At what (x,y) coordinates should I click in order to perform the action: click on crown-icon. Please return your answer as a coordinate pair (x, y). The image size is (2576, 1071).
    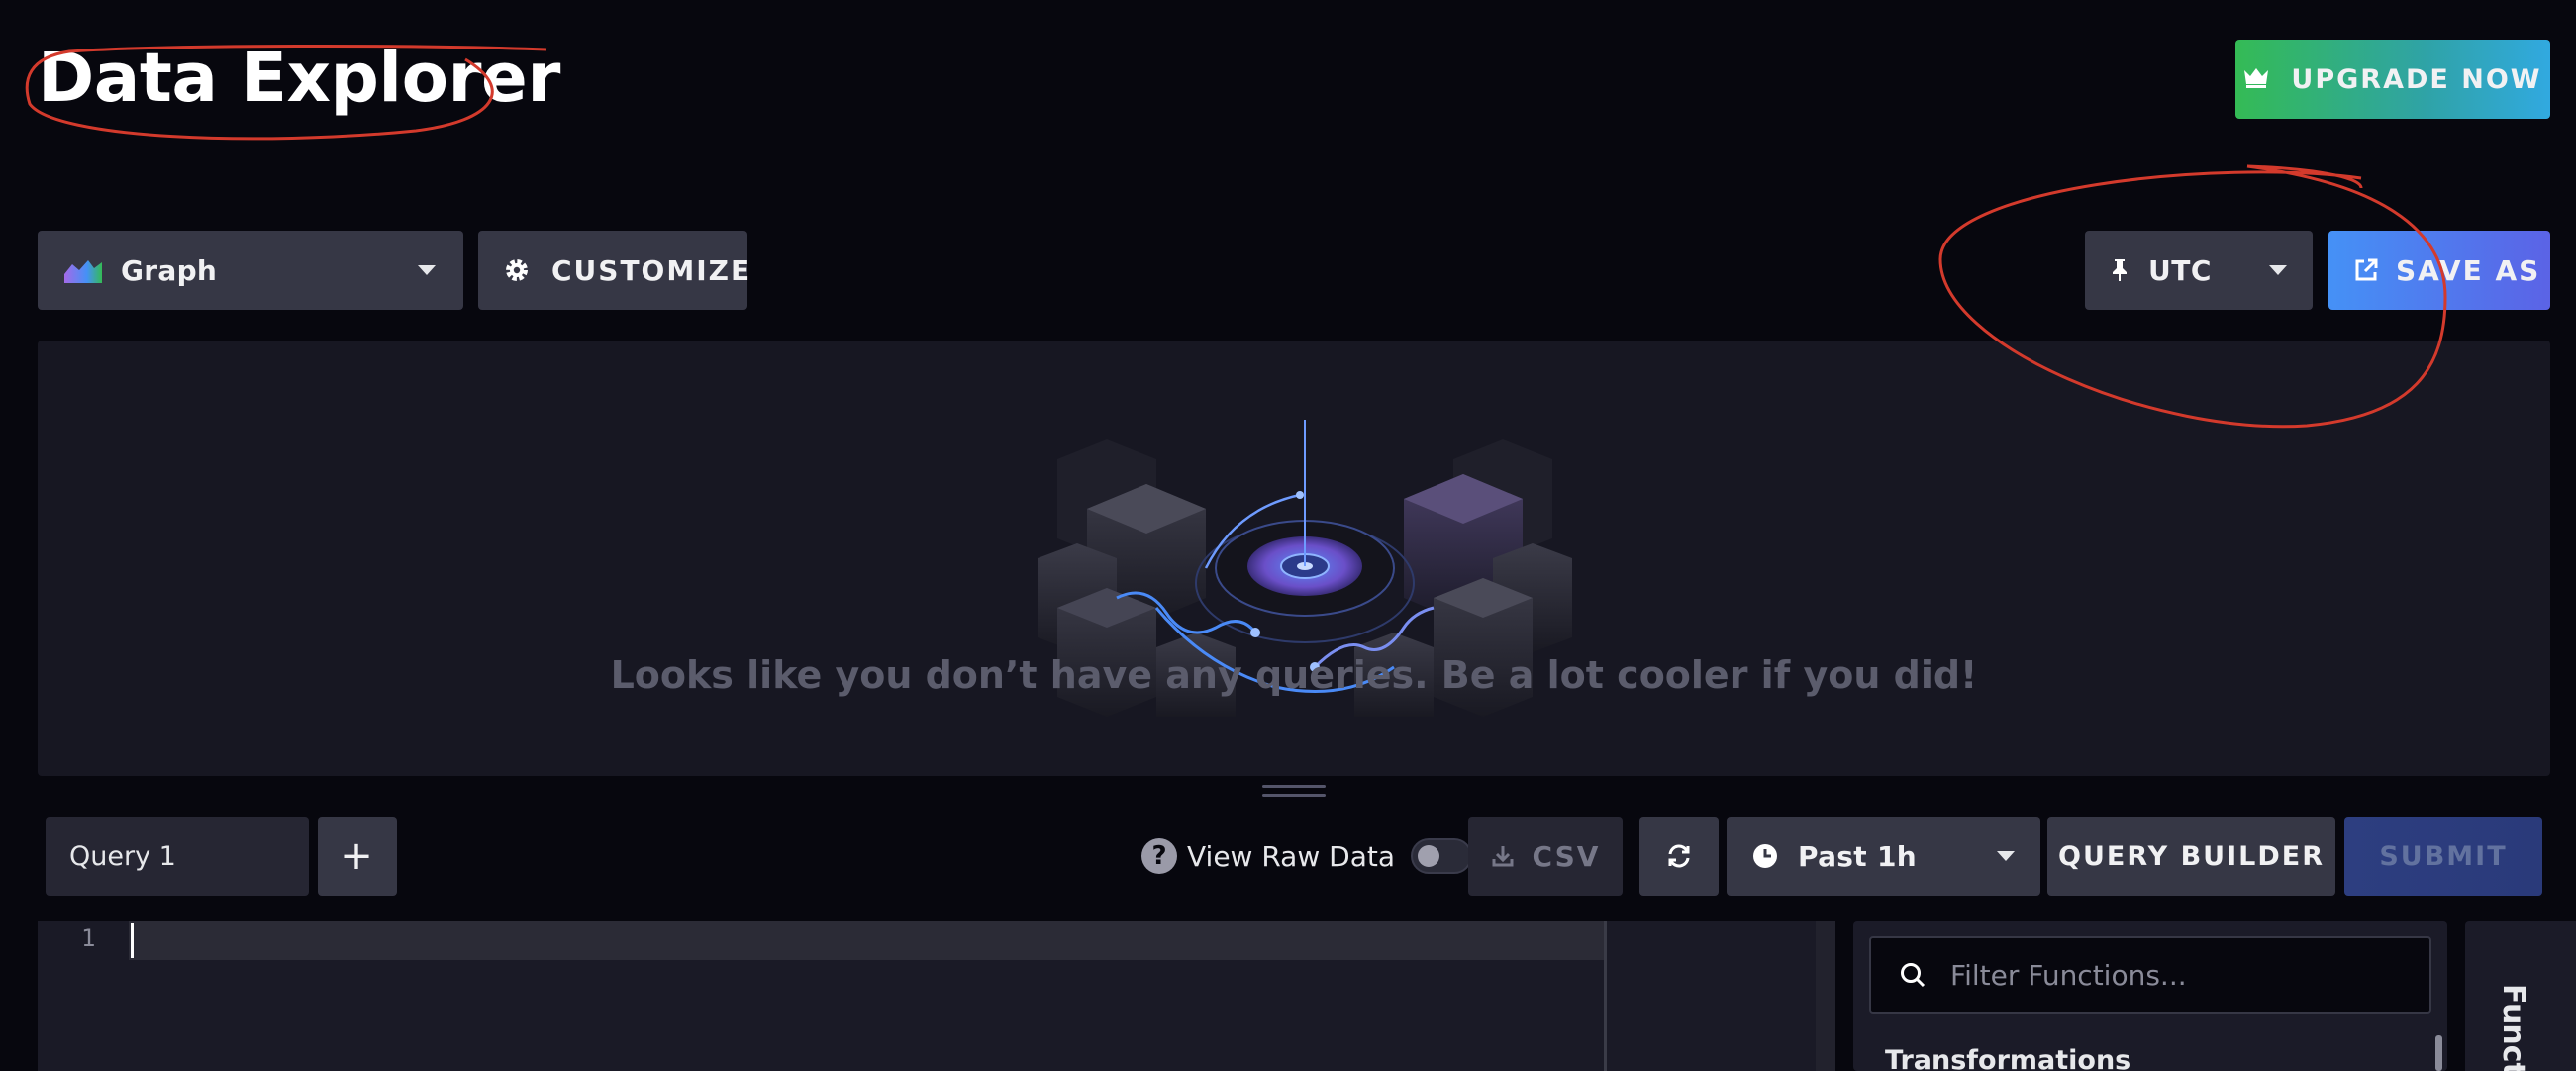
    Looking at the image, I should click on (2256, 79).